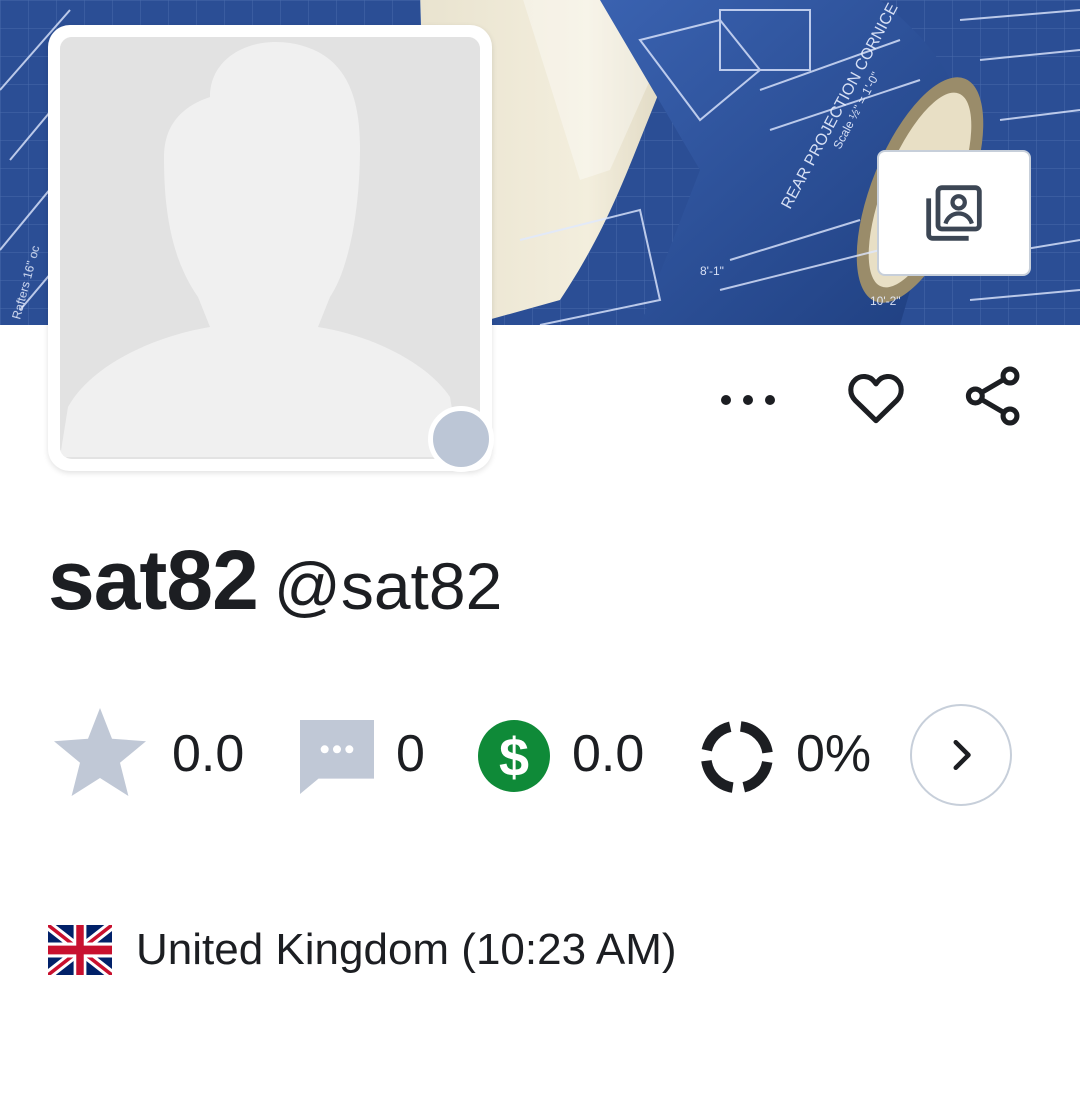 This screenshot has height=1096, width=1080. I want to click on avatar-image, so click(270, 248).